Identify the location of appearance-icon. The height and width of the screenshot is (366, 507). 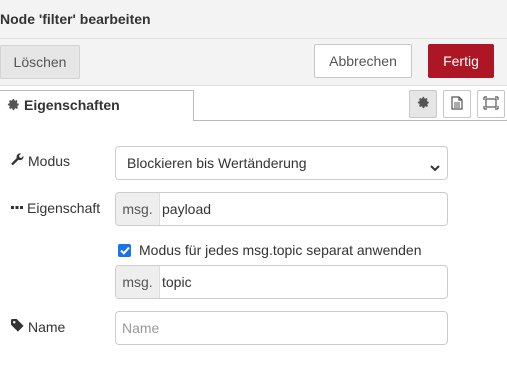
(491, 104).